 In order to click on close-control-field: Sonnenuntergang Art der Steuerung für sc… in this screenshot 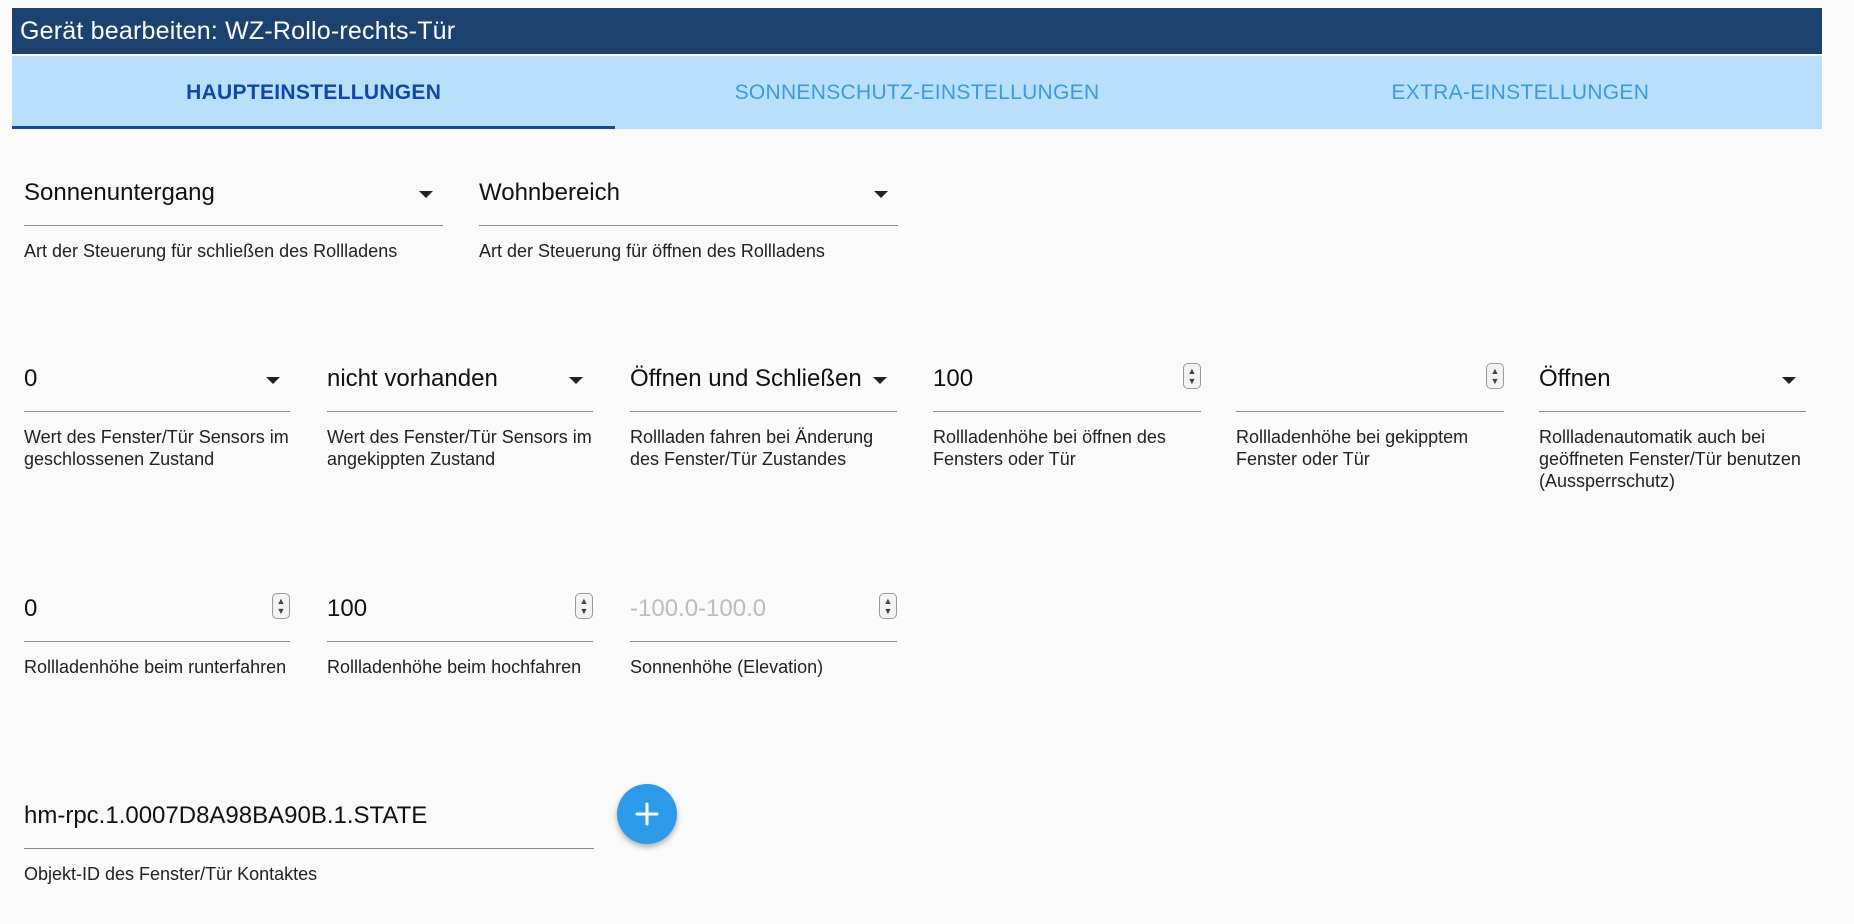, I will do `click(233, 215)`.